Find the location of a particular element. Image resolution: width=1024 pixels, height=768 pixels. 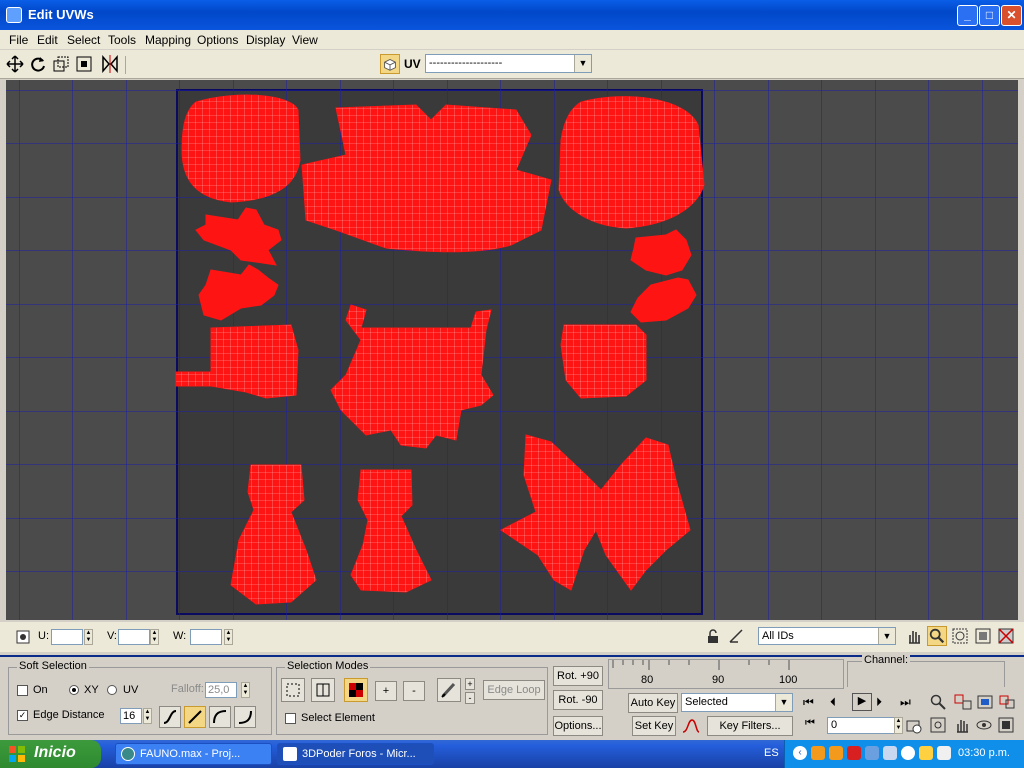

menu-options: Options is located at coordinates (217, 40).